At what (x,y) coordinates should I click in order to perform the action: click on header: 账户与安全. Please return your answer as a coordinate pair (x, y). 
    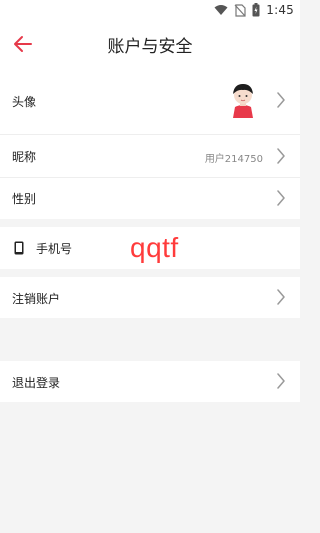
    Looking at the image, I should click on (150, 43).